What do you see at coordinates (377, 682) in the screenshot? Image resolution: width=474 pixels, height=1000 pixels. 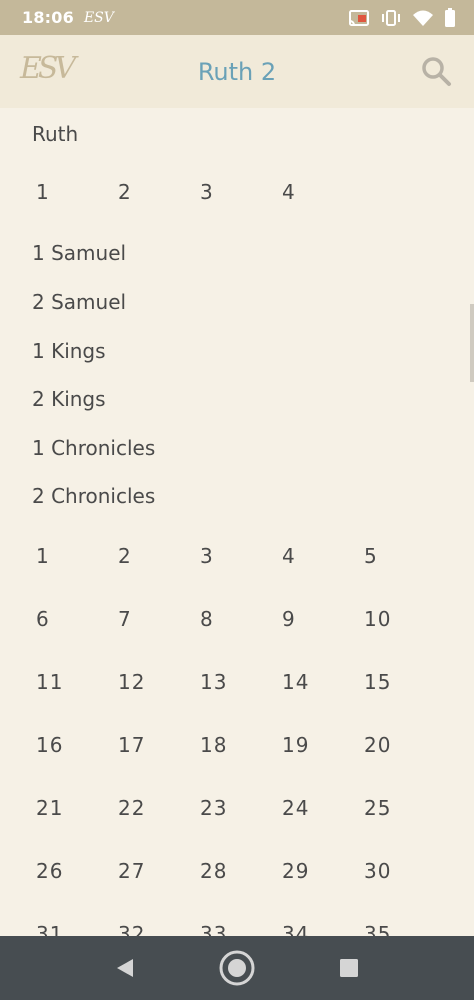 I see `chapter-number: 15` at bounding box center [377, 682].